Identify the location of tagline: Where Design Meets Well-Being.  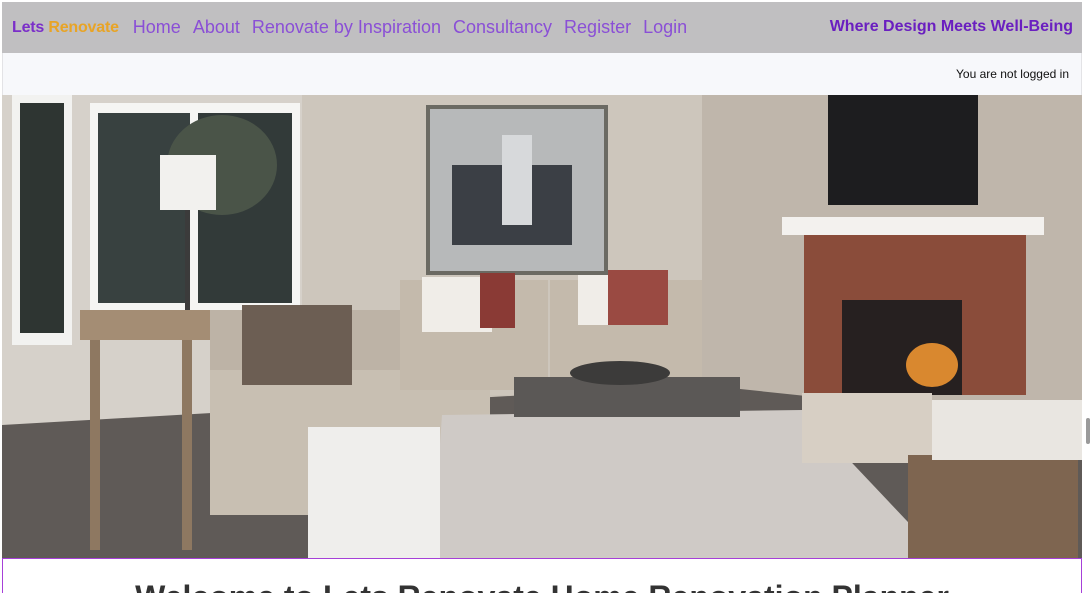
(951, 26).